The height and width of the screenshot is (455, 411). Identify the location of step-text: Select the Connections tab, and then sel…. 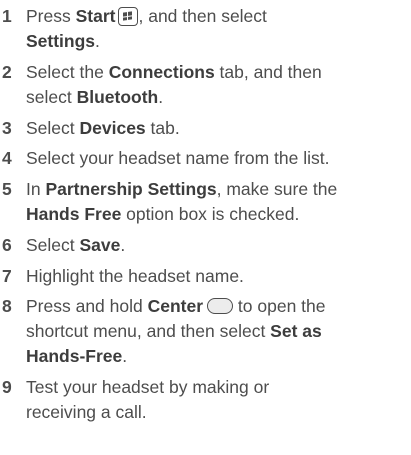
(174, 84).